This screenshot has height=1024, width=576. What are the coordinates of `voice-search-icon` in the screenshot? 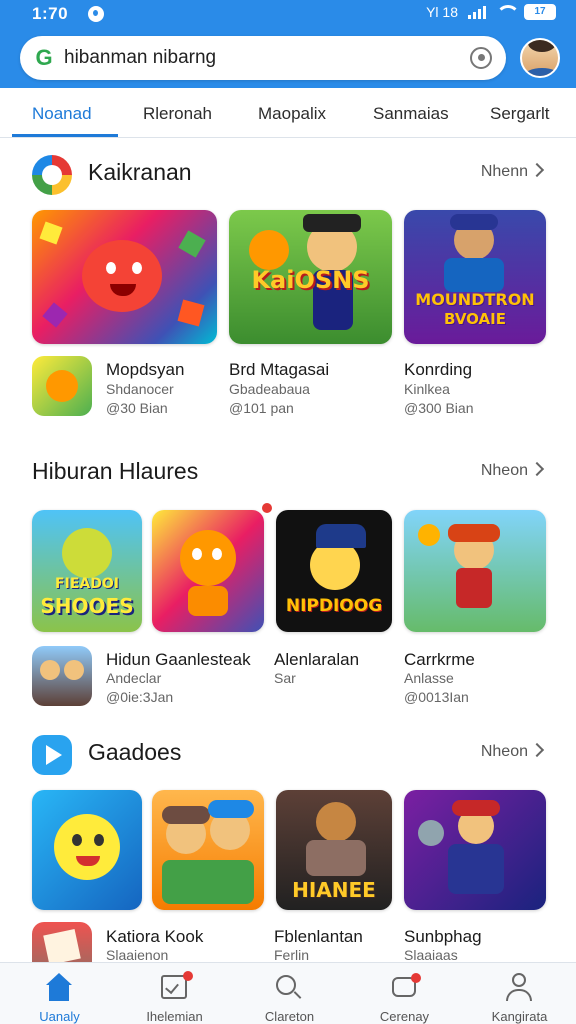 It's located at (481, 58).